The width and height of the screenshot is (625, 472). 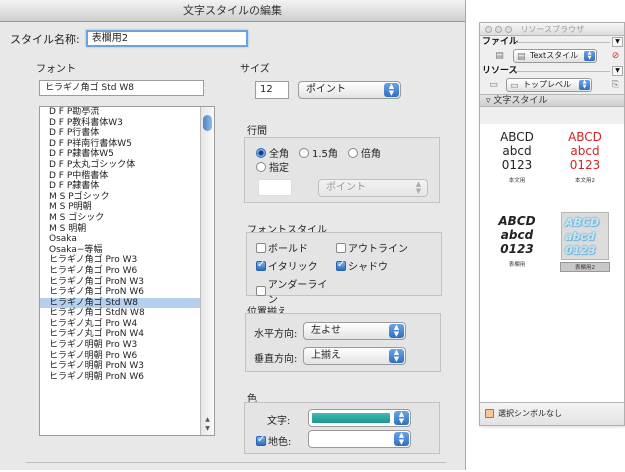 What do you see at coordinates (500, 71) in the screenshot?
I see `resource-section-label: リソース` at bounding box center [500, 71].